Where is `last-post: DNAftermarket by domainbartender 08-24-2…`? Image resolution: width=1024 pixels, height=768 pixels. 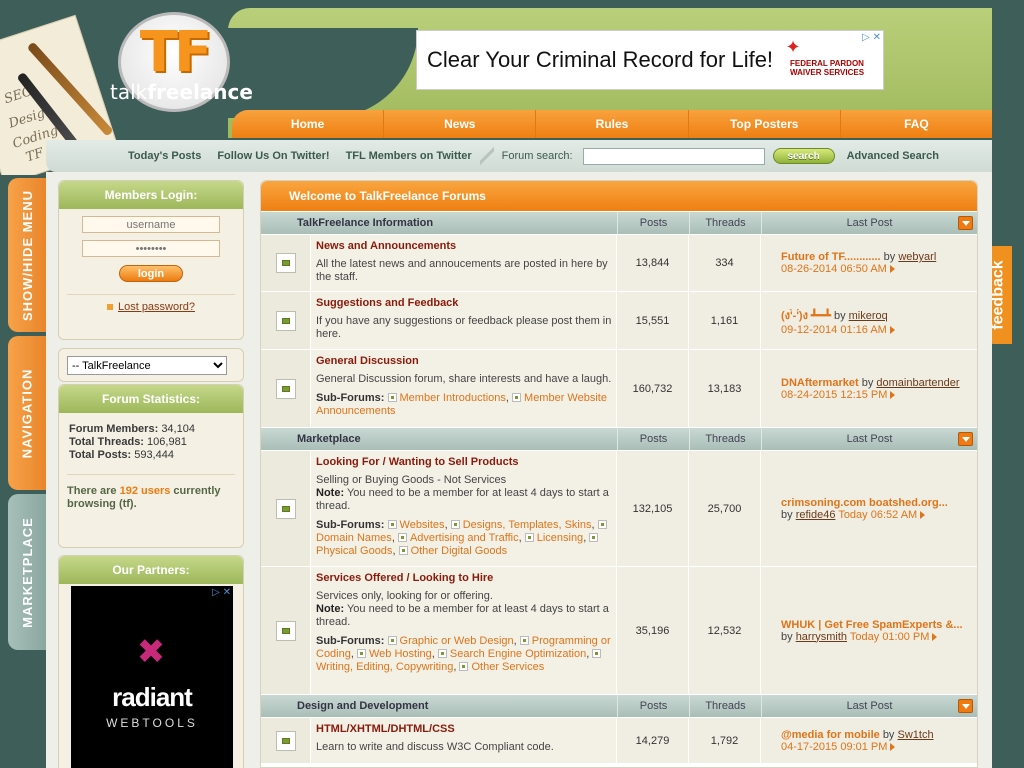
last-post: DNAftermarket by domainbartender 08-24-2… is located at coordinates (869, 388).